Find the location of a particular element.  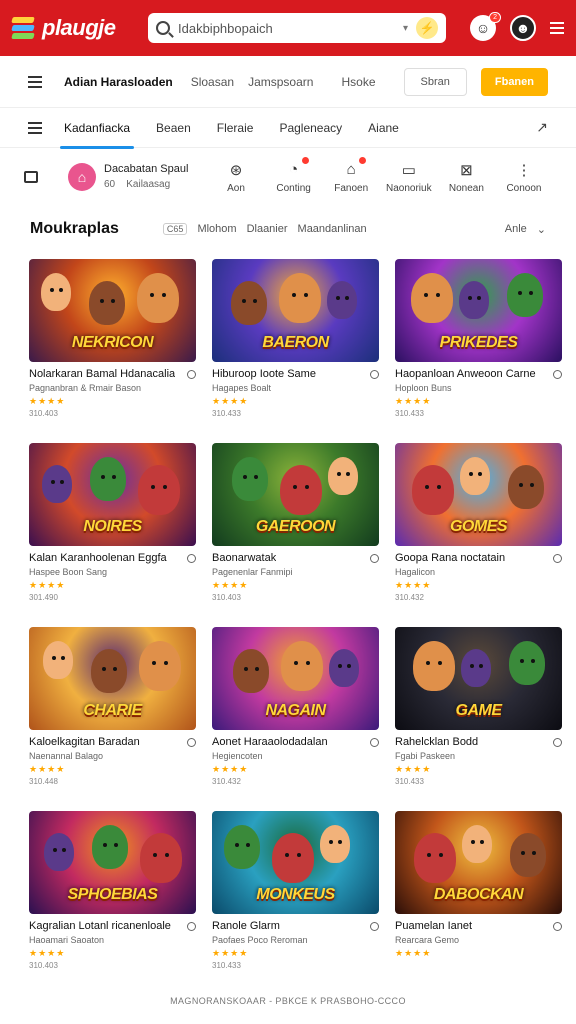

profile-avatar: ☻ is located at coordinates (523, 28).